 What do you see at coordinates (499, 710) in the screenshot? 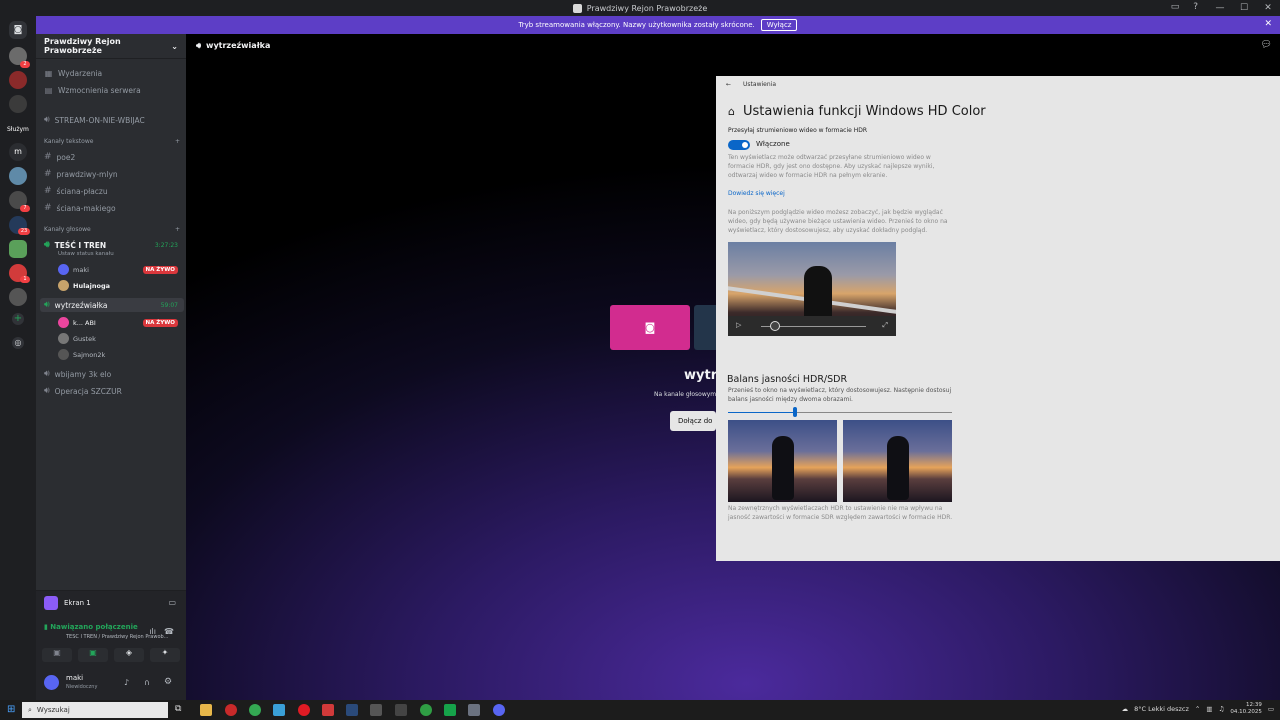
I see `discord-app-icon` at bounding box center [499, 710].